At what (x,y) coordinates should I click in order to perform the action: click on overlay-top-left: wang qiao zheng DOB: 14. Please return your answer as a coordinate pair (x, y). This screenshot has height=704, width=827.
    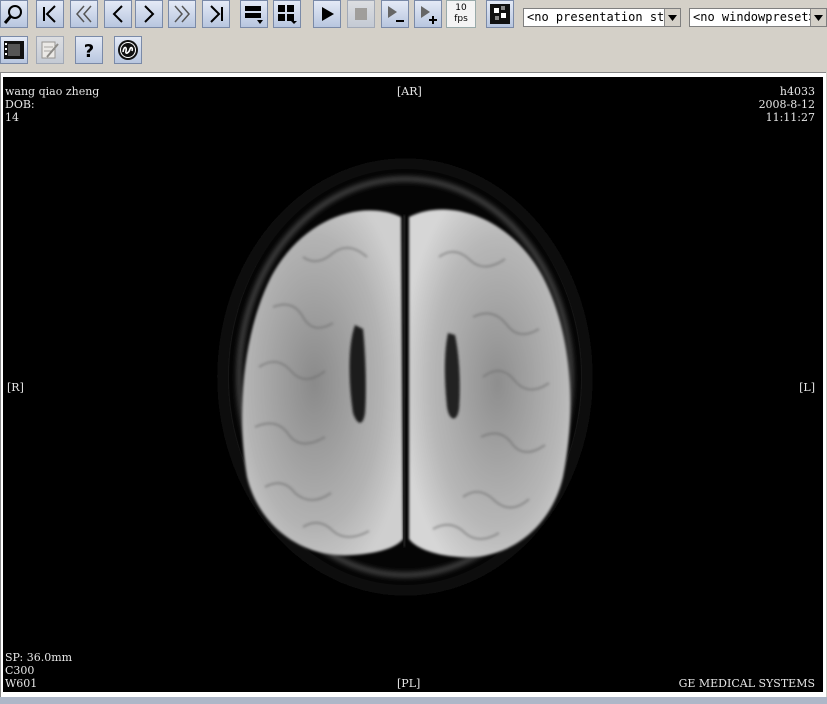
    Looking at the image, I should click on (52, 104).